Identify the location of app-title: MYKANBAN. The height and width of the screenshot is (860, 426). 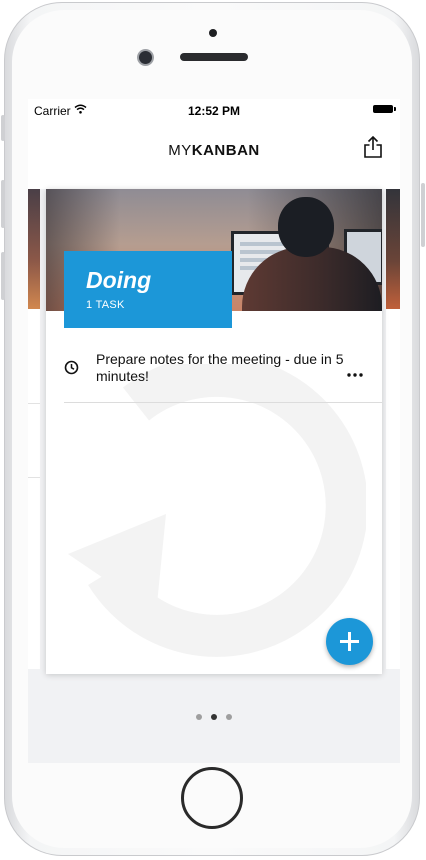
(214, 150).